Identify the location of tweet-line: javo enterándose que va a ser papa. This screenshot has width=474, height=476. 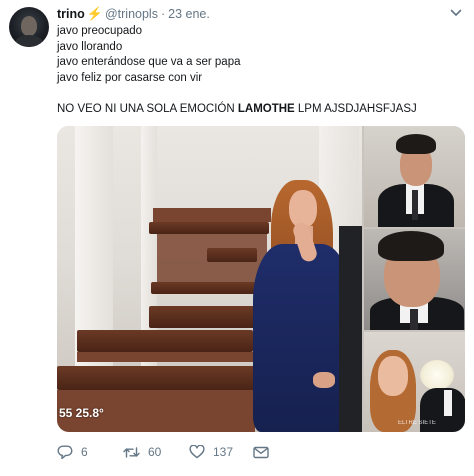
(149, 62).